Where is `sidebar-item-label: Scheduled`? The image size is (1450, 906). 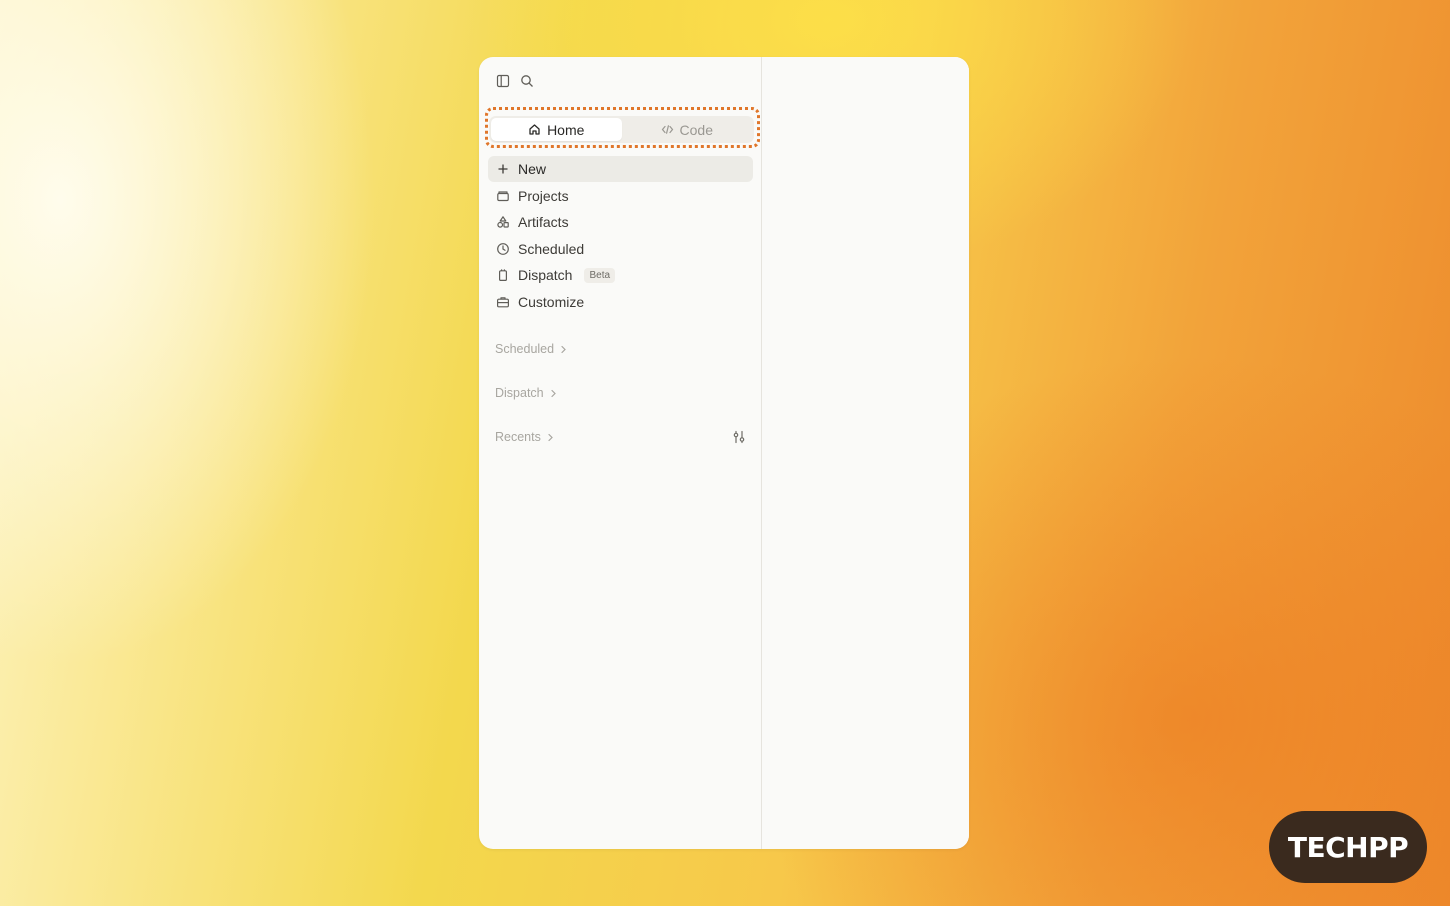
sidebar-item-label: Scheduled is located at coordinates (551, 248).